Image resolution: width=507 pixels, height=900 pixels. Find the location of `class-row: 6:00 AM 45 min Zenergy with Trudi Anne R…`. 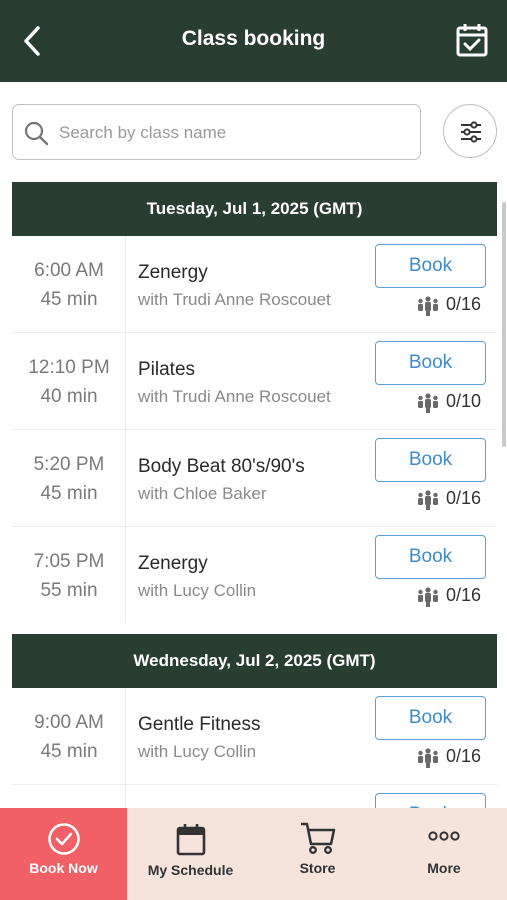

class-row: 6:00 AM 45 min Zenergy with Trudi Anne R… is located at coordinates (254, 284).